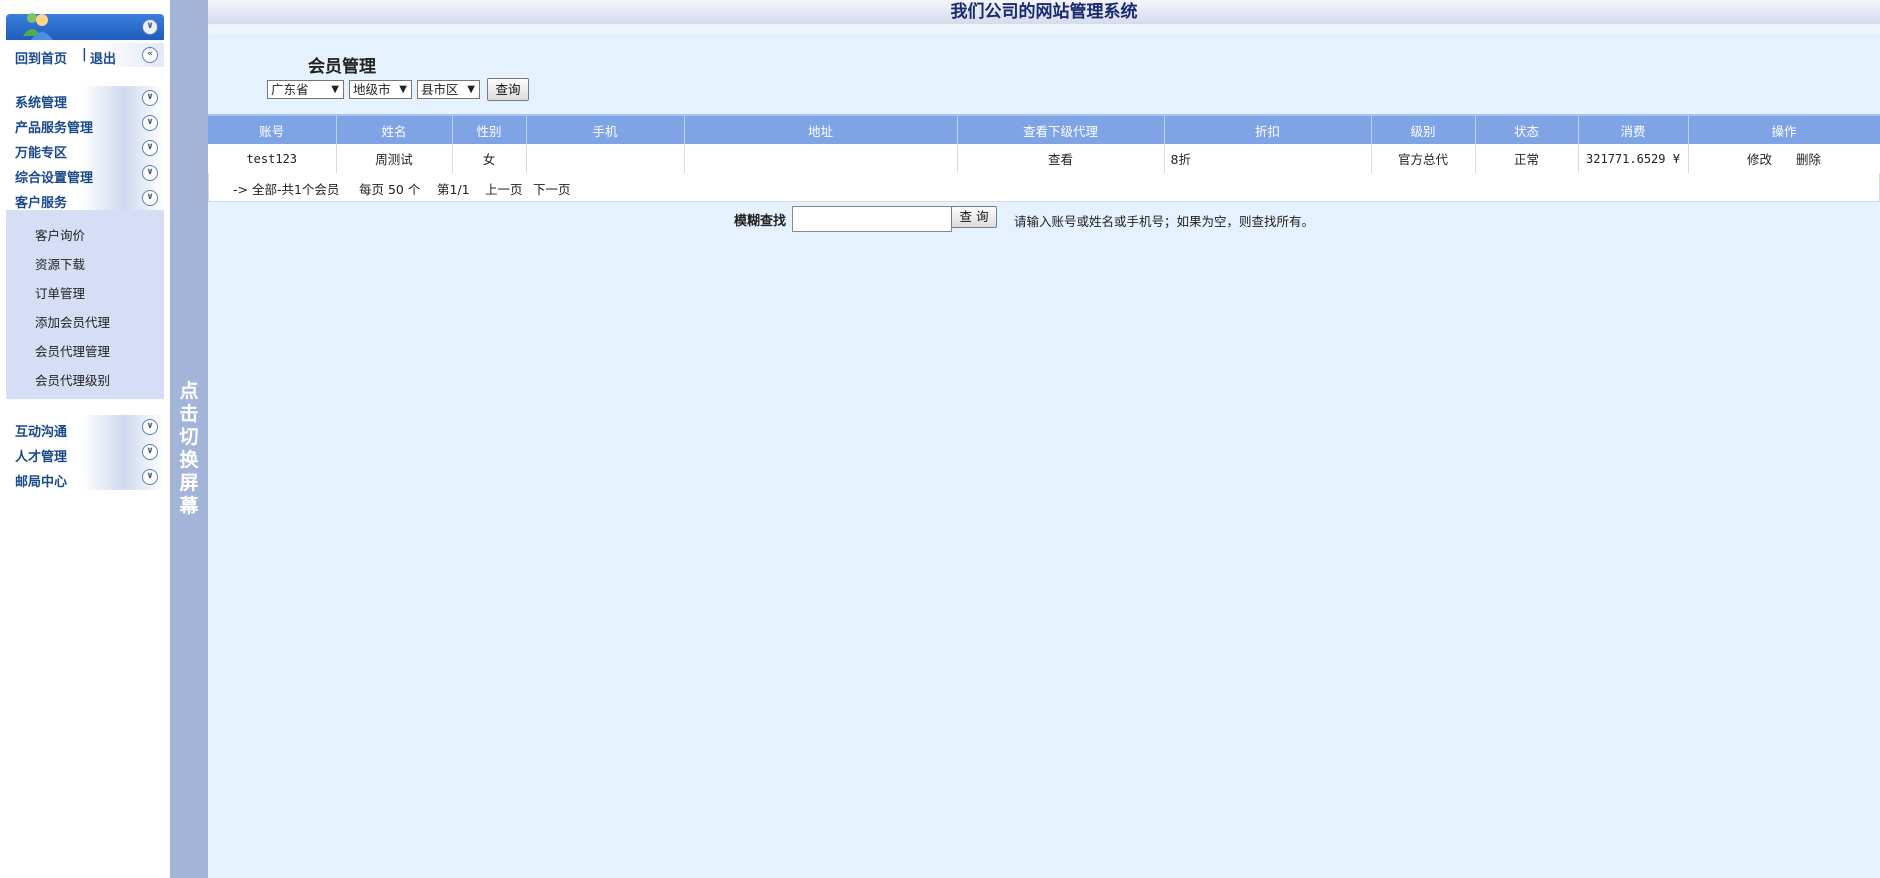 The height and width of the screenshot is (878, 1880). I want to click on submenu-item-add-agent: 添加会员代理, so click(72, 321).